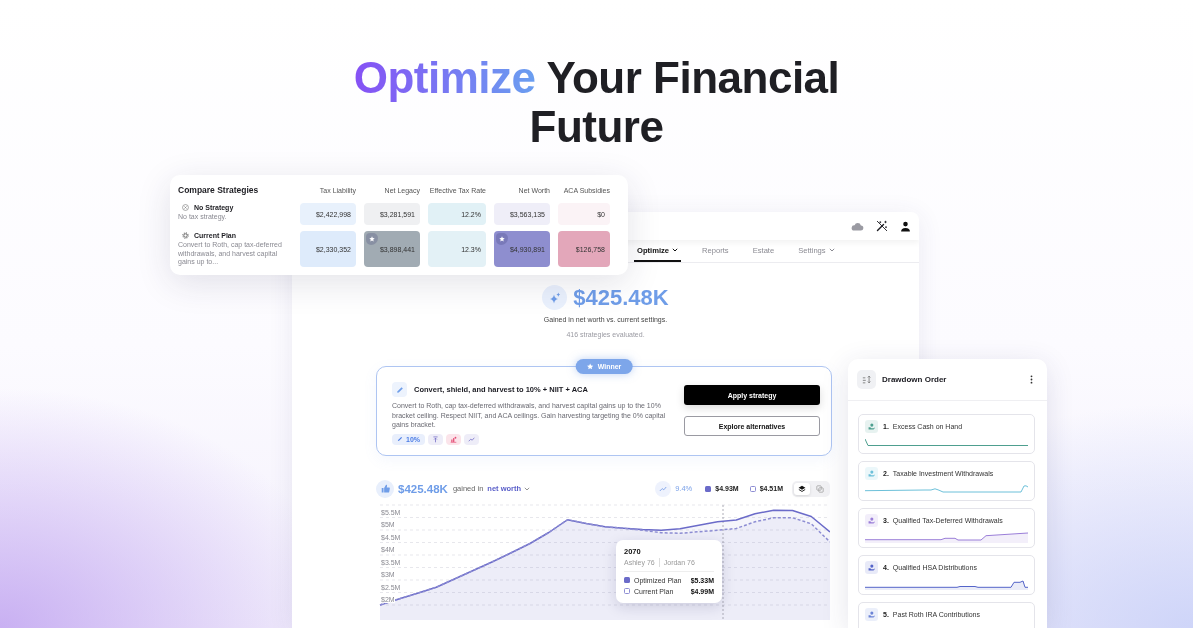  Describe the element at coordinates (1031, 379) in the screenshot. I see `more-icon` at that location.